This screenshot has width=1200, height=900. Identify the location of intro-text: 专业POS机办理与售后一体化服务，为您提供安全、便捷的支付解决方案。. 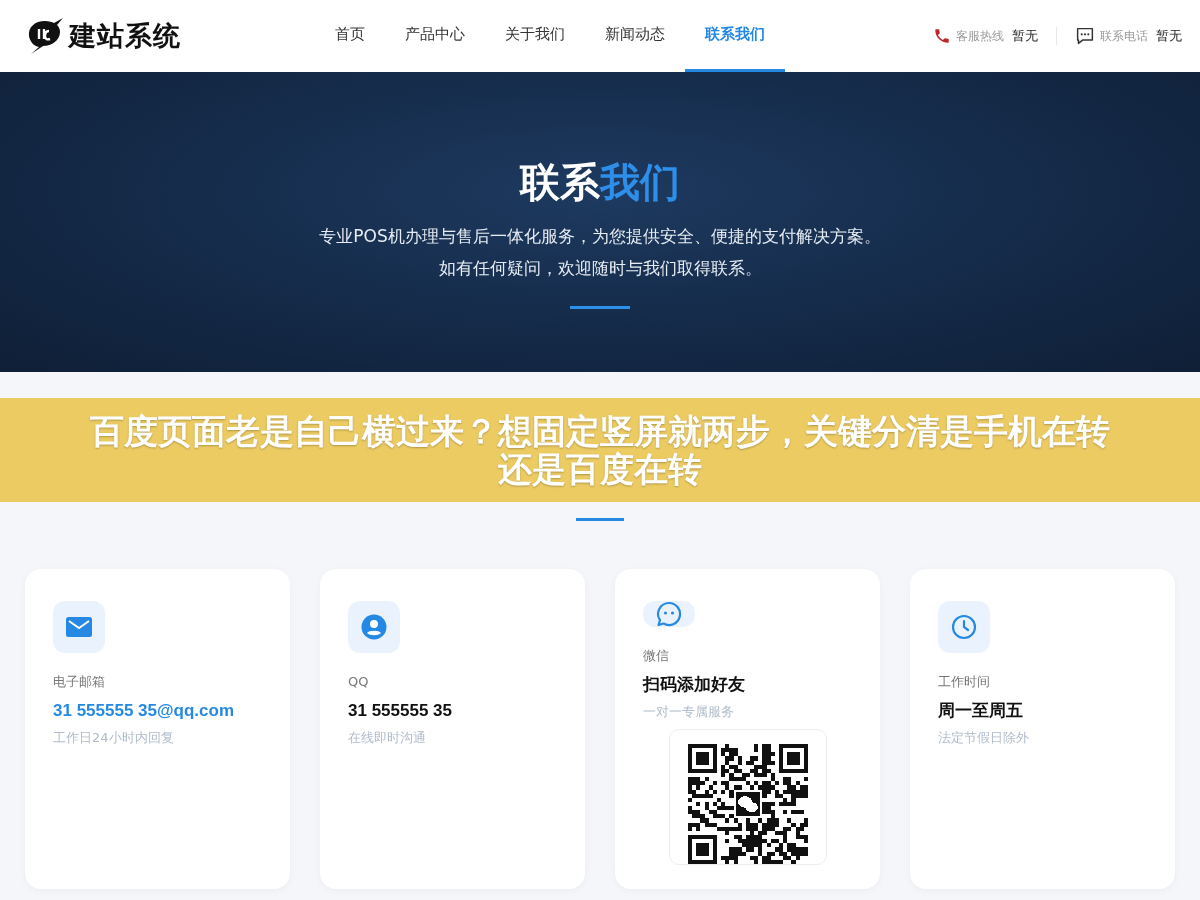
(600, 236).